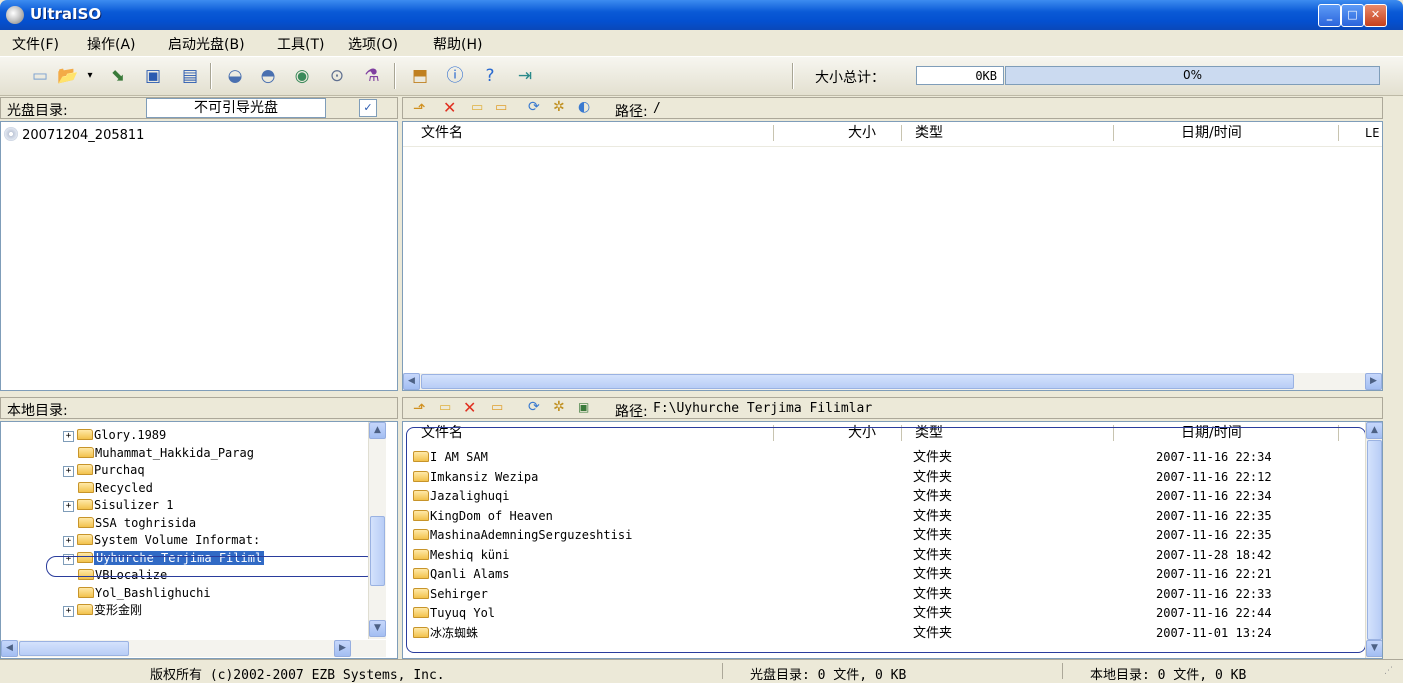  I want to click on exit-icon: ⇥, so click(525, 76).